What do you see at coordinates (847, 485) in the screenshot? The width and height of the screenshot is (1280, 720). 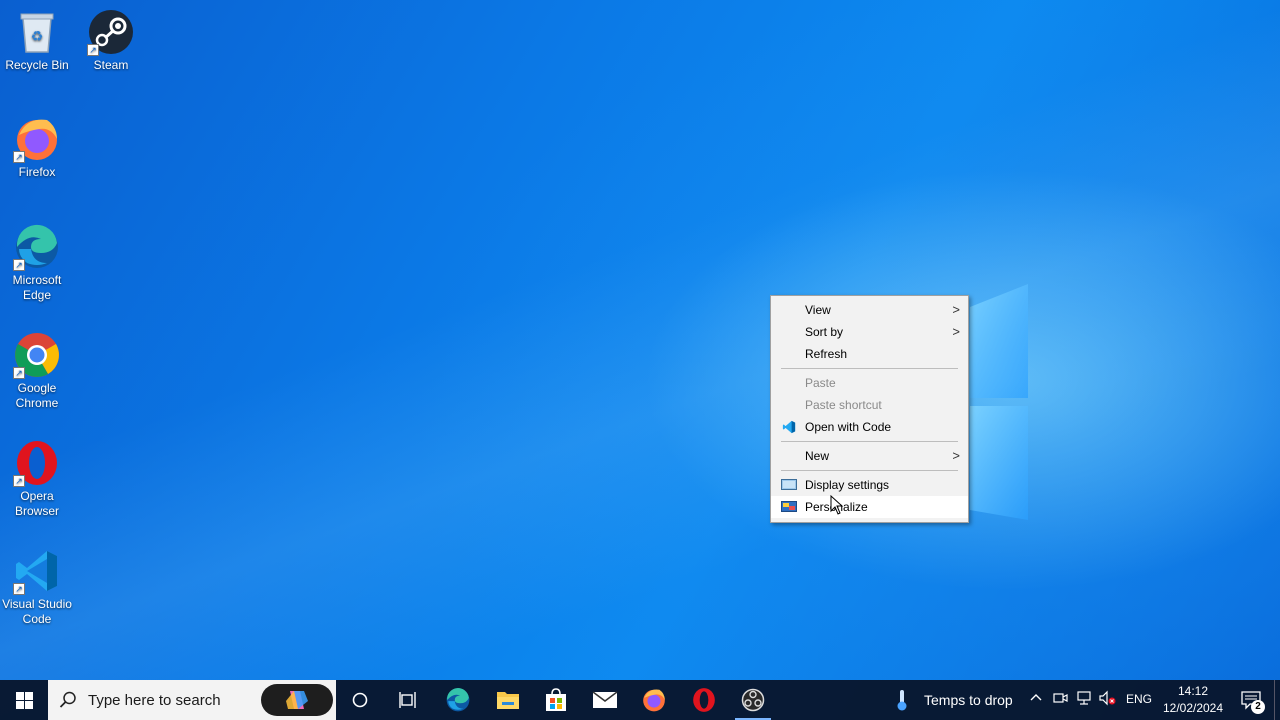 I see `menu-item-label: Display settings` at bounding box center [847, 485].